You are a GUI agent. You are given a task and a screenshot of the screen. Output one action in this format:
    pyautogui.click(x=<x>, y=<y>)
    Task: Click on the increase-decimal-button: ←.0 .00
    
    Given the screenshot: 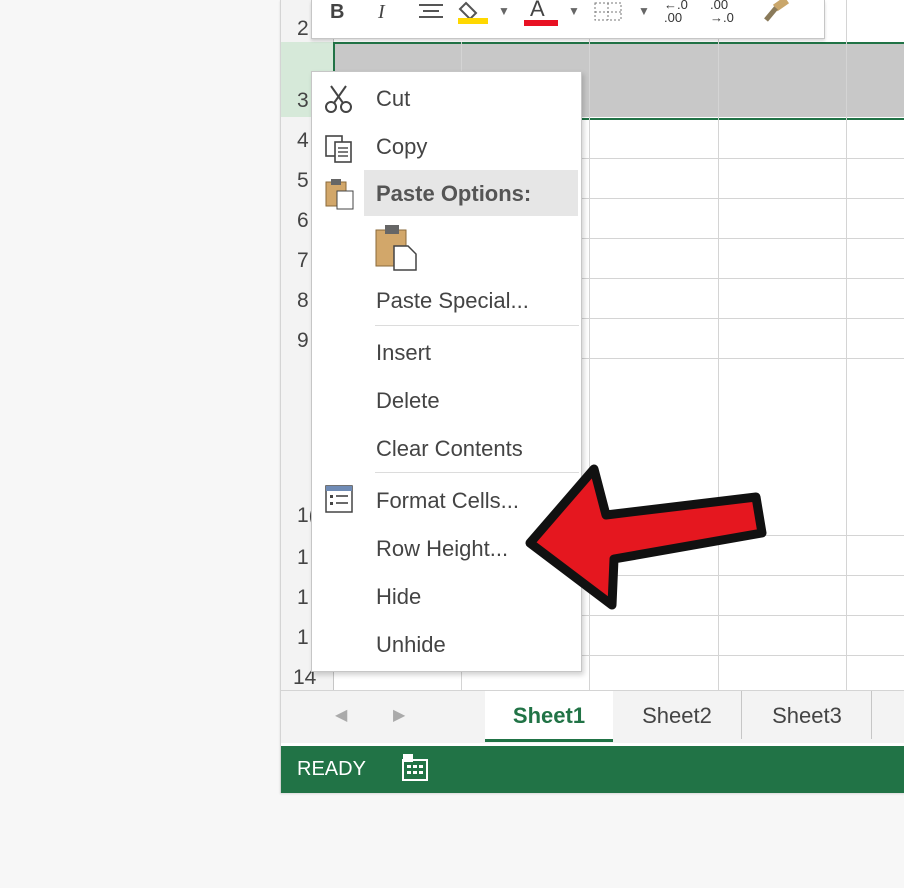 What is the action you would take?
    pyautogui.click(x=684, y=12)
    